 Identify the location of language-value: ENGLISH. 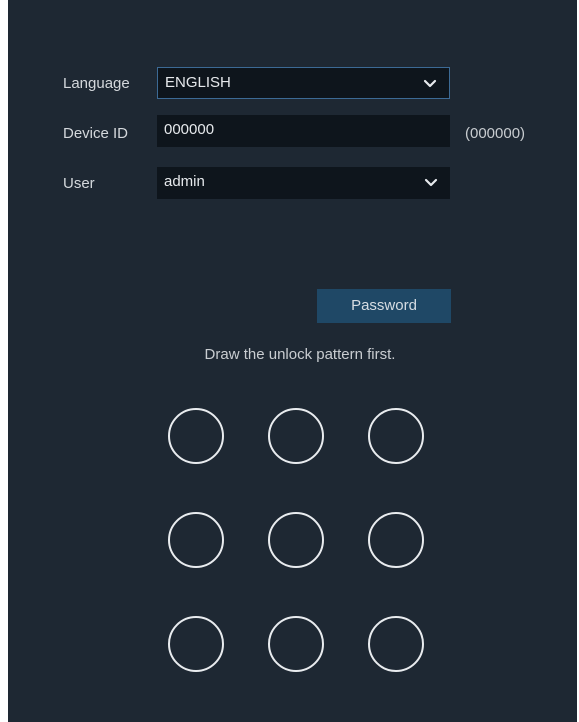
(198, 82).